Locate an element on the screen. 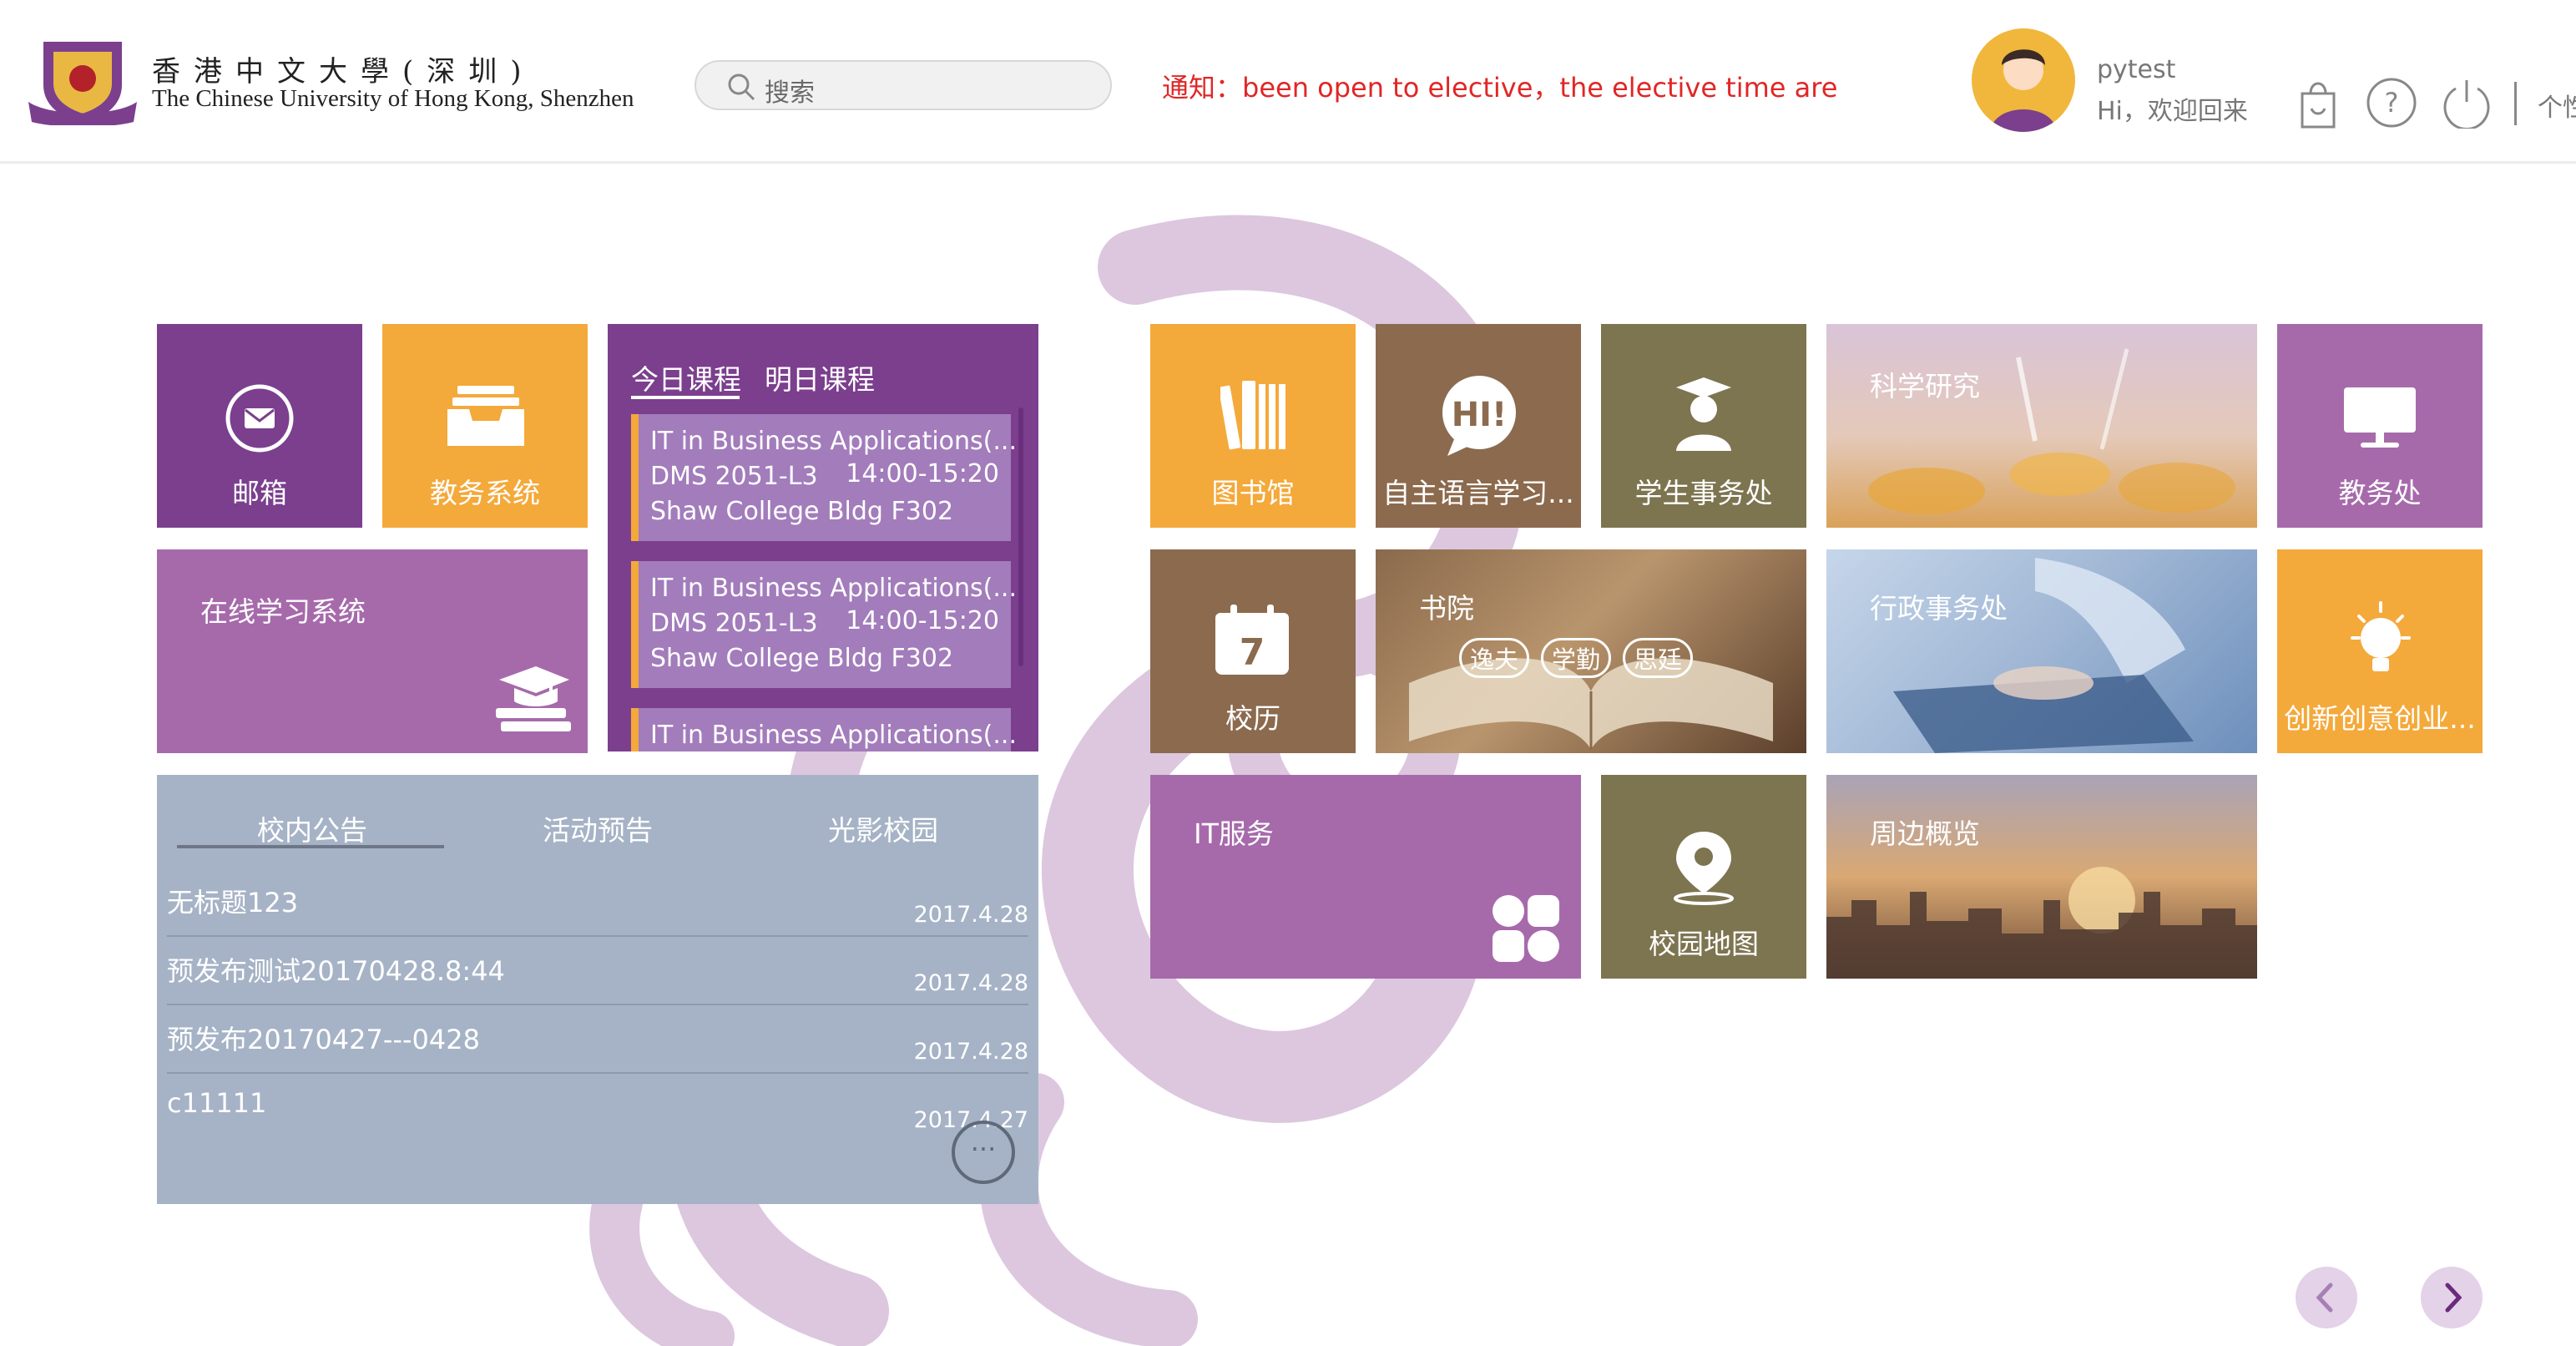  tab-event-preview: 活动预告 is located at coordinates (598, 828).